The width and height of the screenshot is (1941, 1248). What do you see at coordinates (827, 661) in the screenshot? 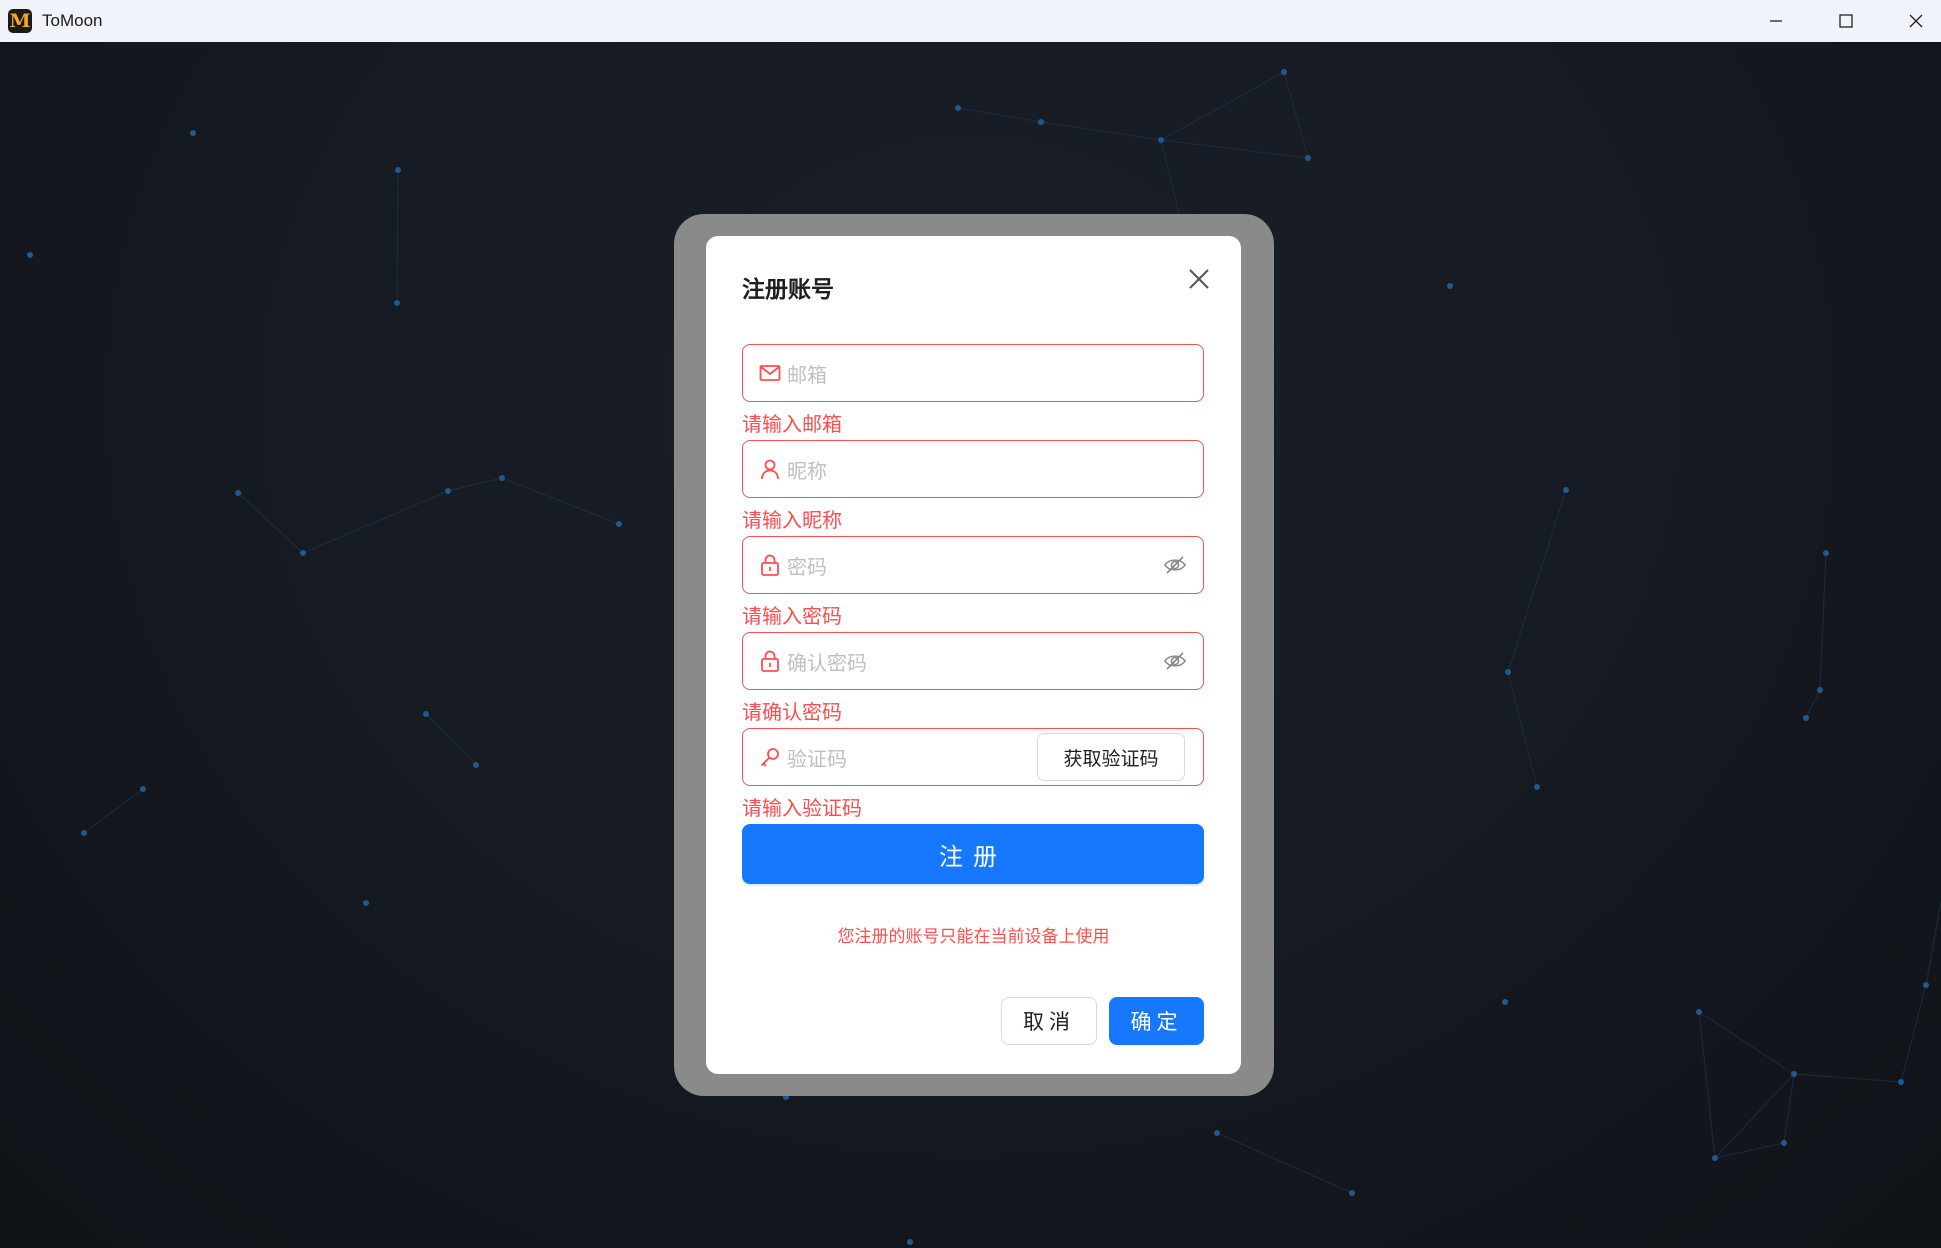
I see `confirm-password-input: 确认密码` at bounding box center [827, 661].